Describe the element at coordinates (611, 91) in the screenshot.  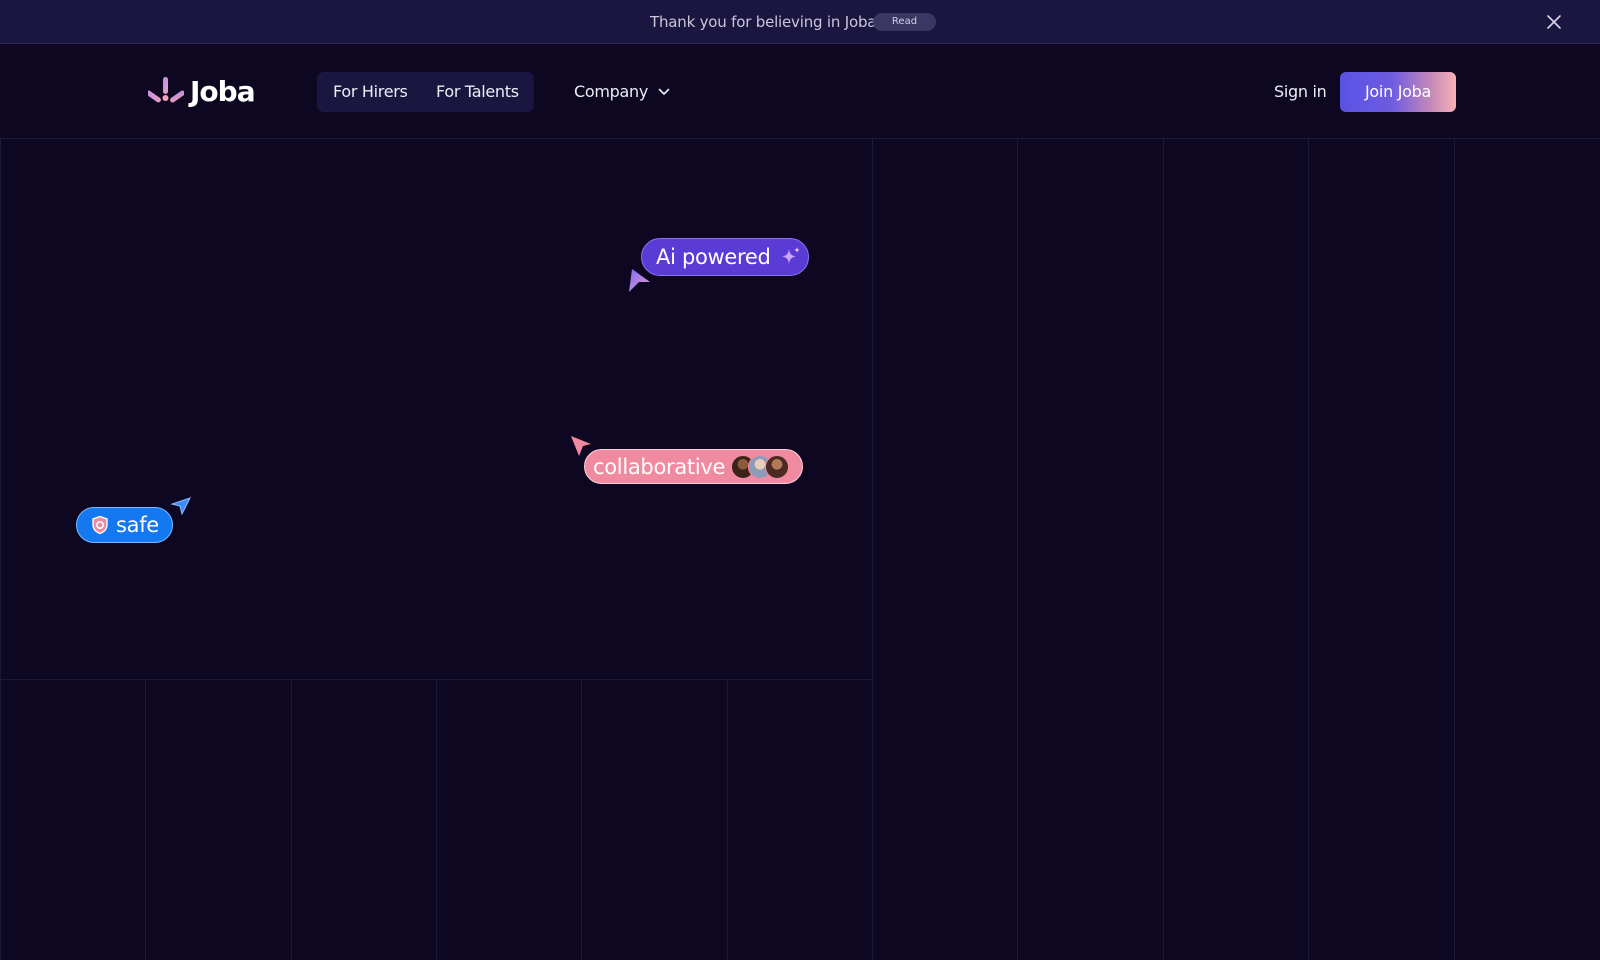
I see `nav-company-label: Company` at that location.